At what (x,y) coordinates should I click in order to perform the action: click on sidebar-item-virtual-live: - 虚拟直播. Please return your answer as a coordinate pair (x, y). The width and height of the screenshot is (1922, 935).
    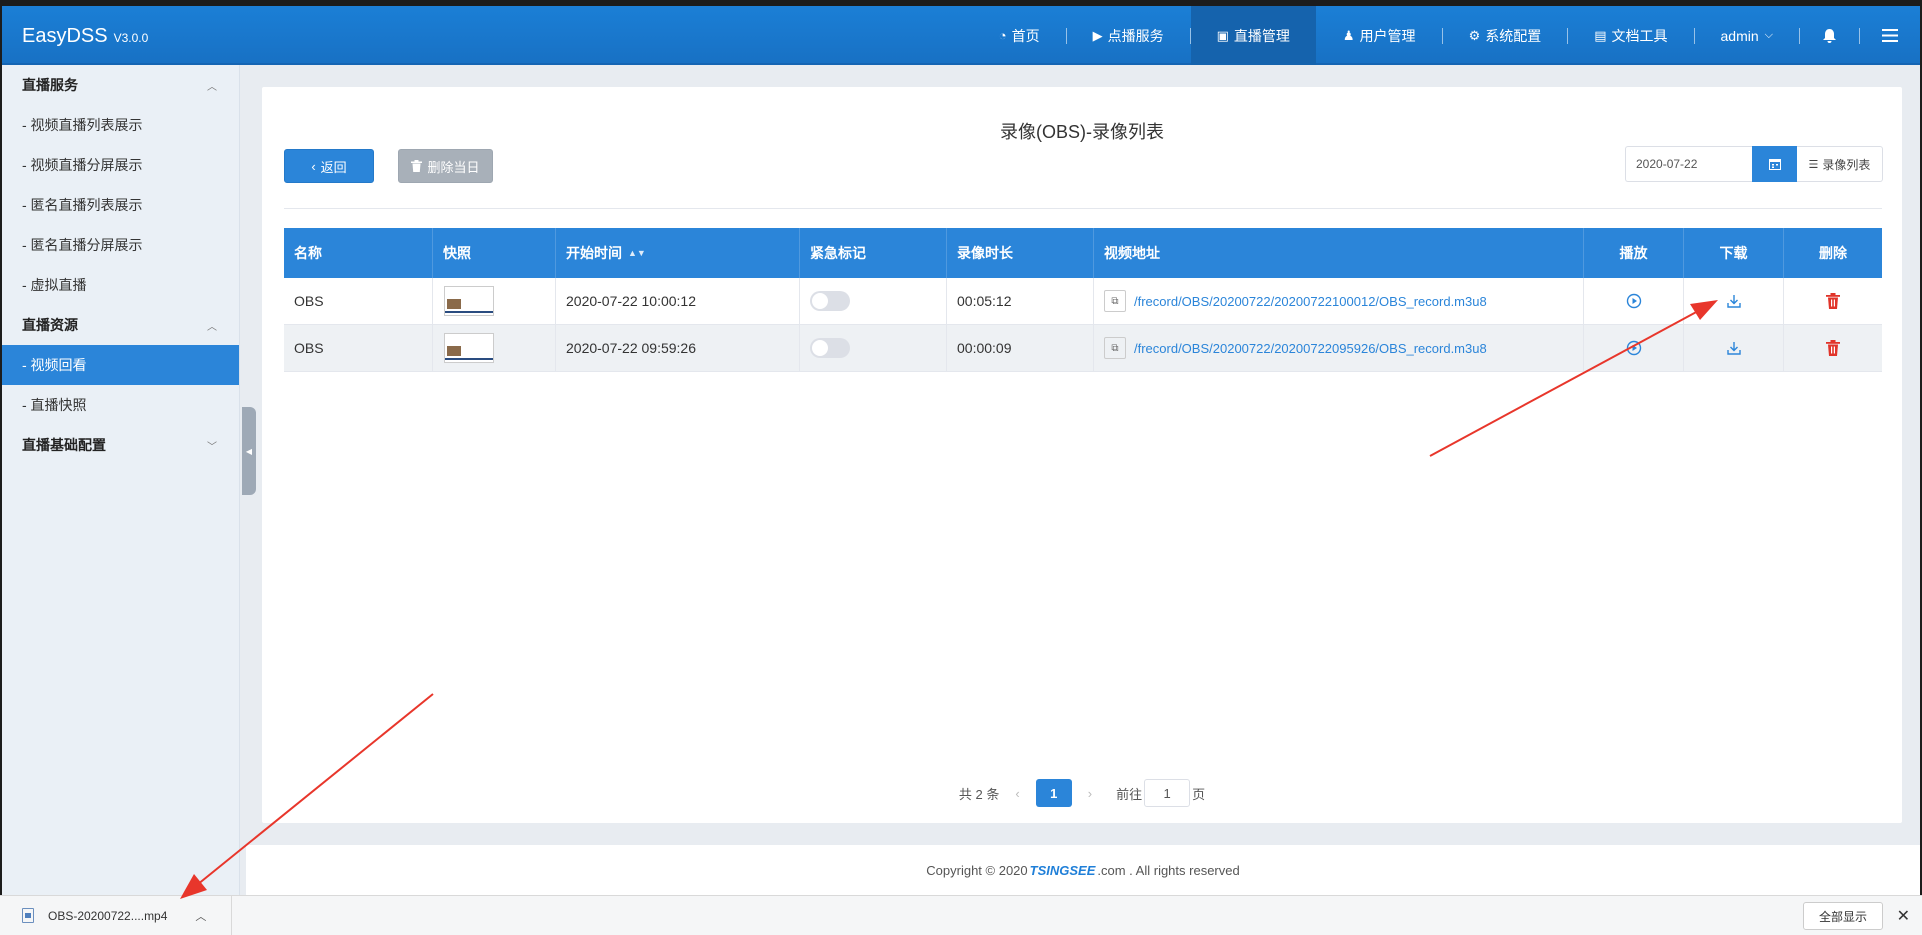
    Looking at the image, I should click on (120, 285).